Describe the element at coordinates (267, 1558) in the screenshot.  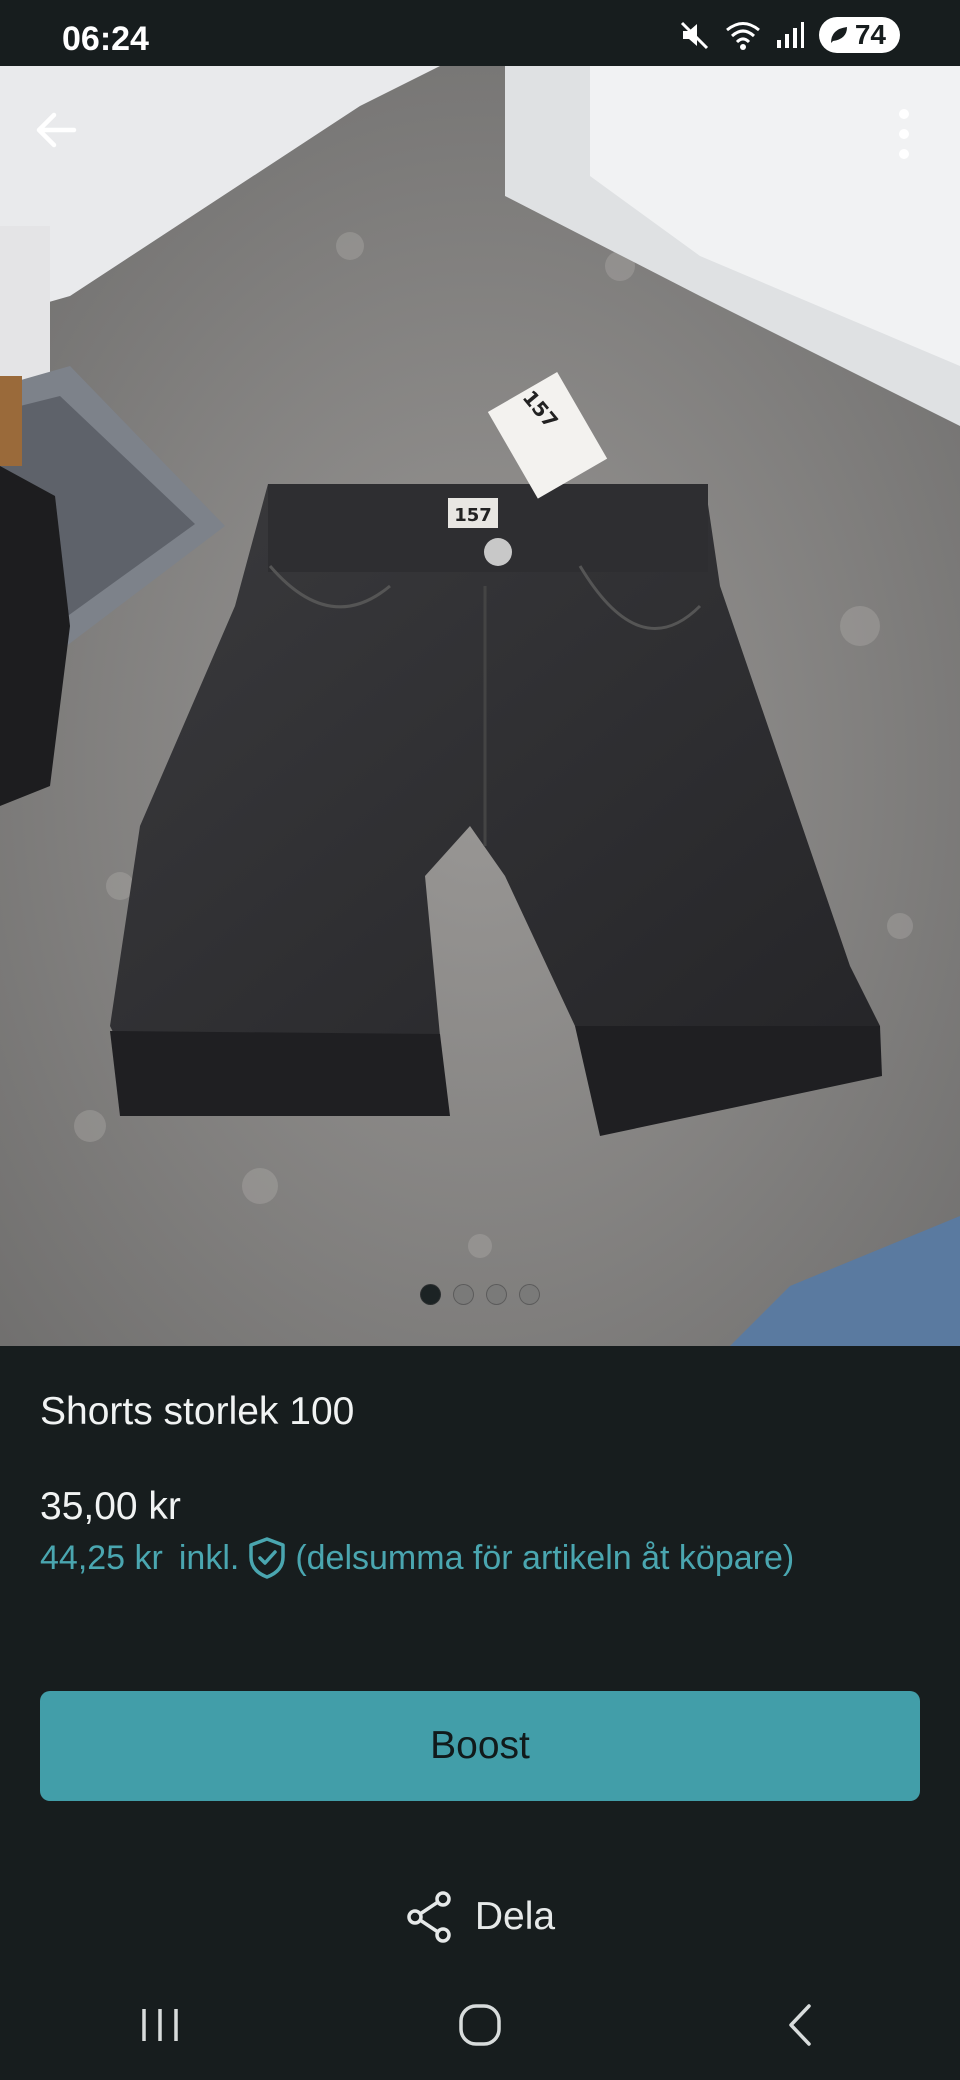
I see `shield-check-icon` at that location.